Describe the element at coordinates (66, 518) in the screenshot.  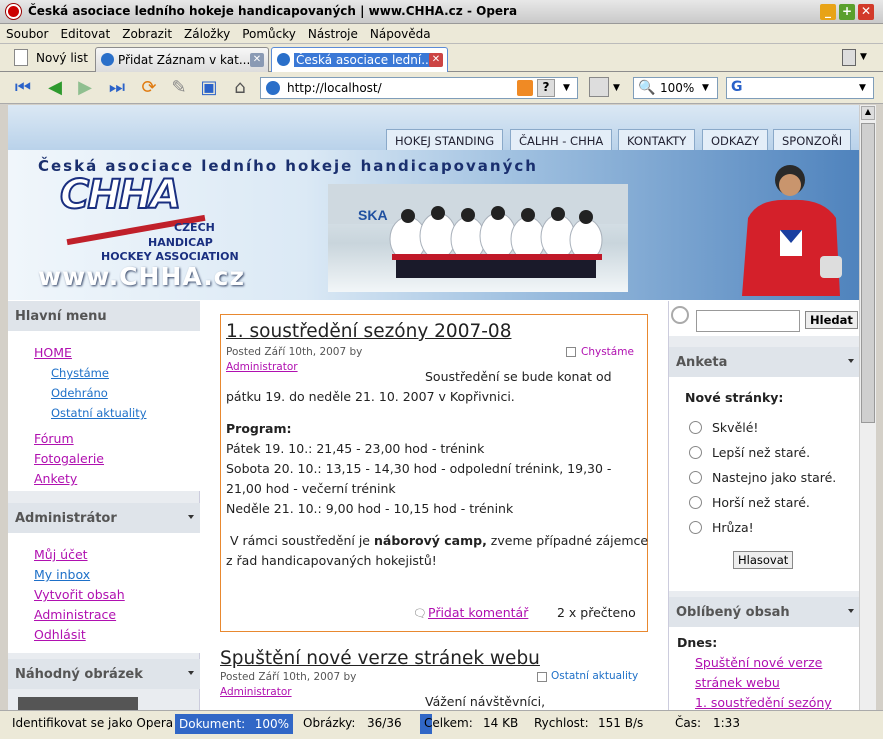
I see `admin-title: Administrátor` at that location.